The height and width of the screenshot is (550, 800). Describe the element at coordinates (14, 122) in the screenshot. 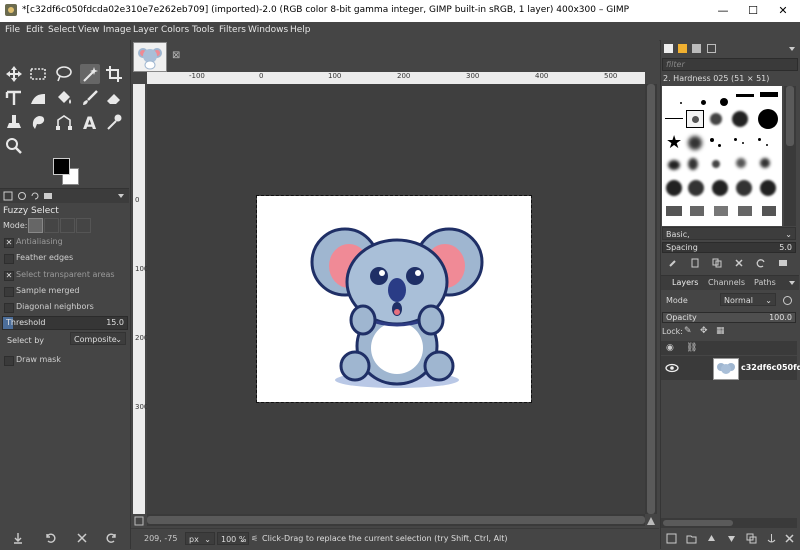

I see `clone-tool-icon` at that location.